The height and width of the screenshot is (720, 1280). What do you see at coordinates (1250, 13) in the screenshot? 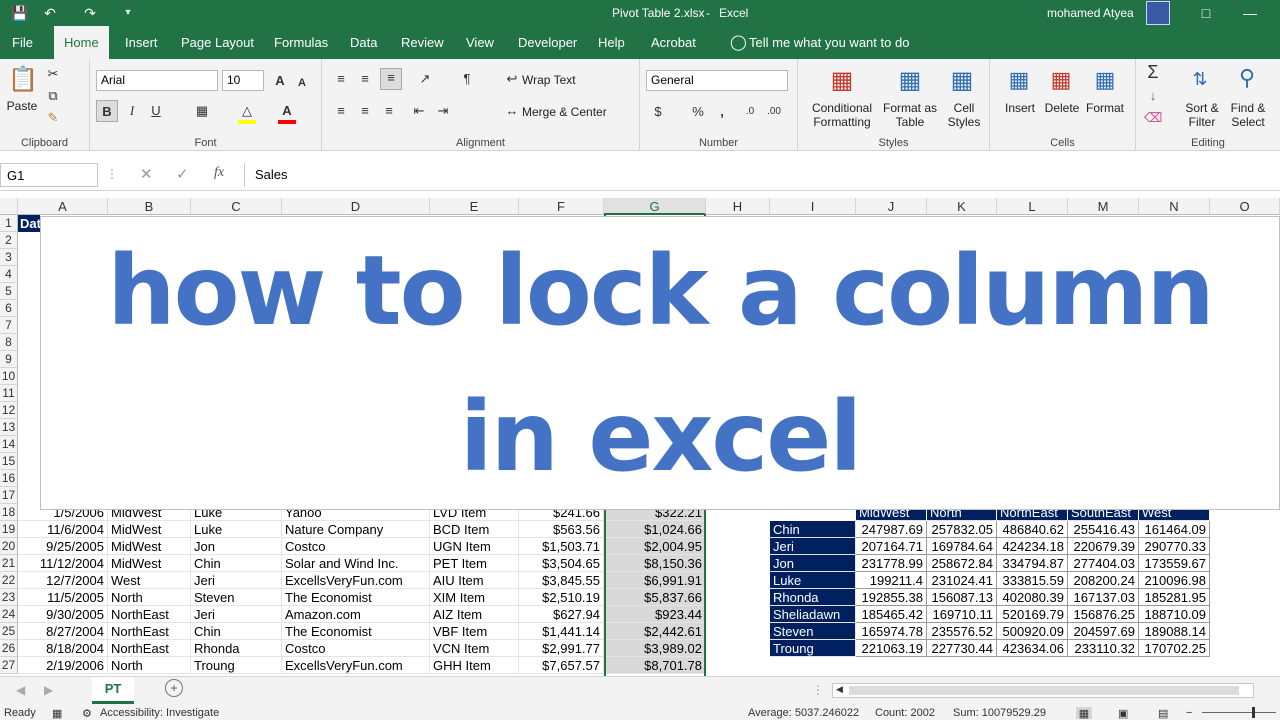
I see `minimize-icon: —` at bounding box center [1250, 13].